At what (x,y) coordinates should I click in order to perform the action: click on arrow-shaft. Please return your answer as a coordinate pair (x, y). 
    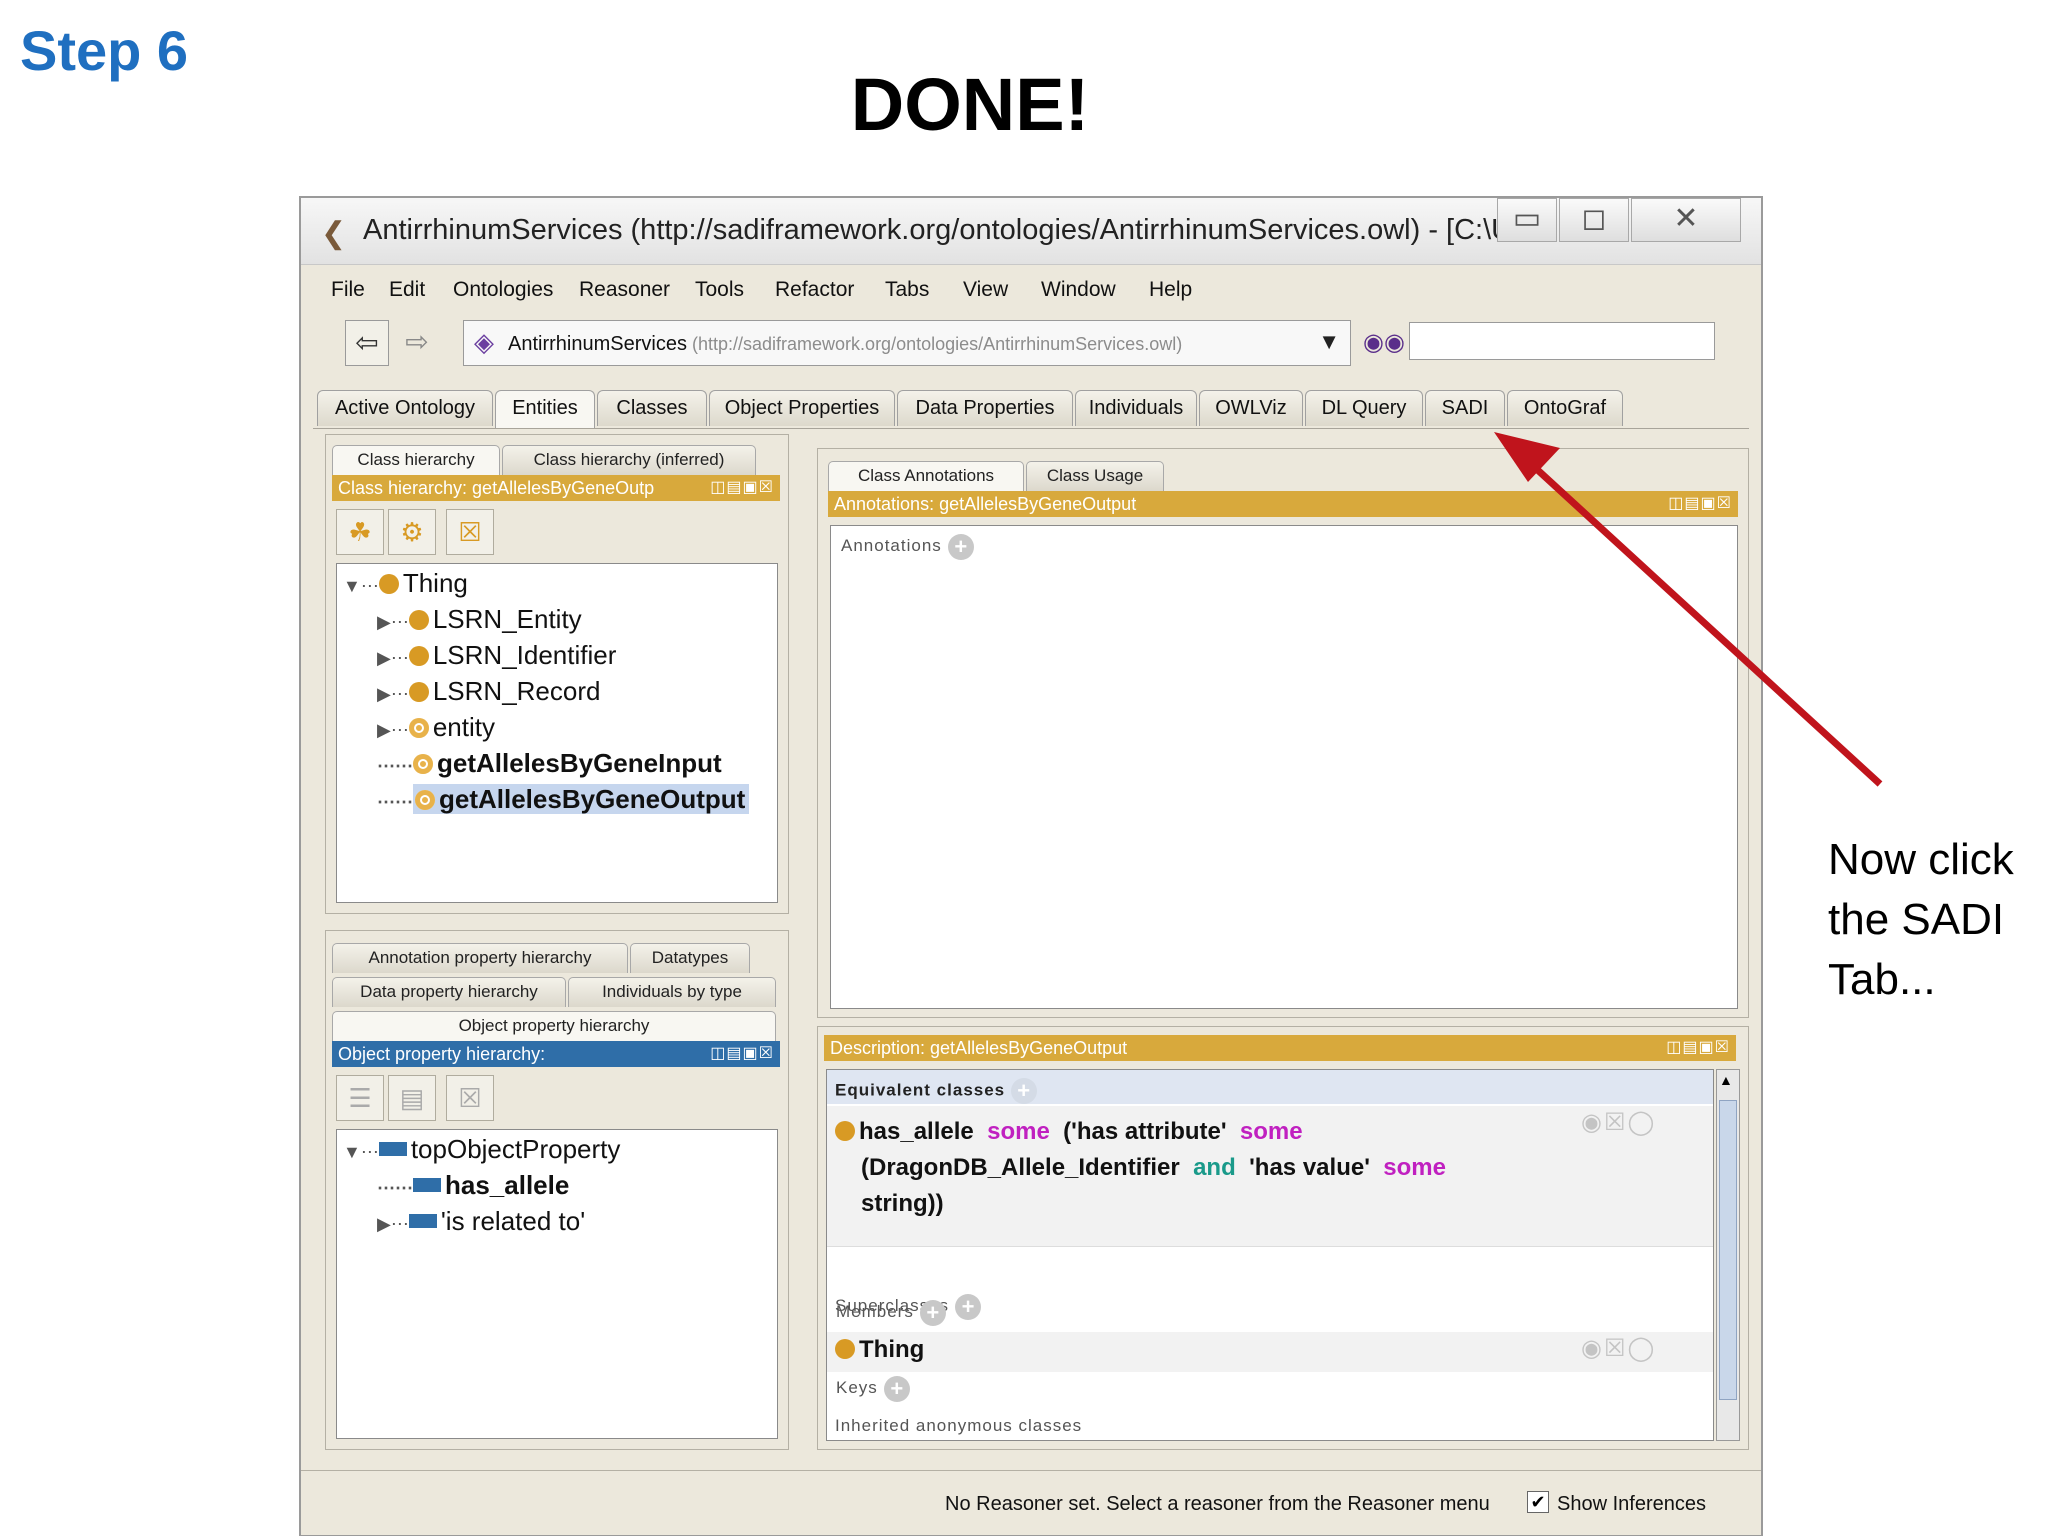
    Looking at the image, I should click on (1699, 618).